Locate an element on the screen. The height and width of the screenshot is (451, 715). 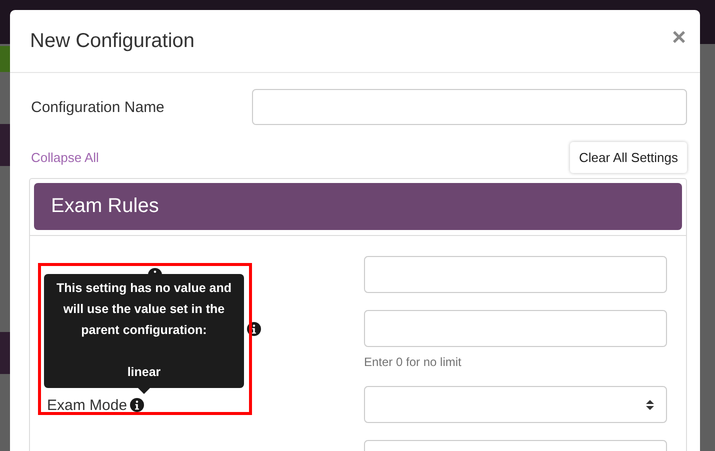
close-button: × is located at coordinates (679, 38).